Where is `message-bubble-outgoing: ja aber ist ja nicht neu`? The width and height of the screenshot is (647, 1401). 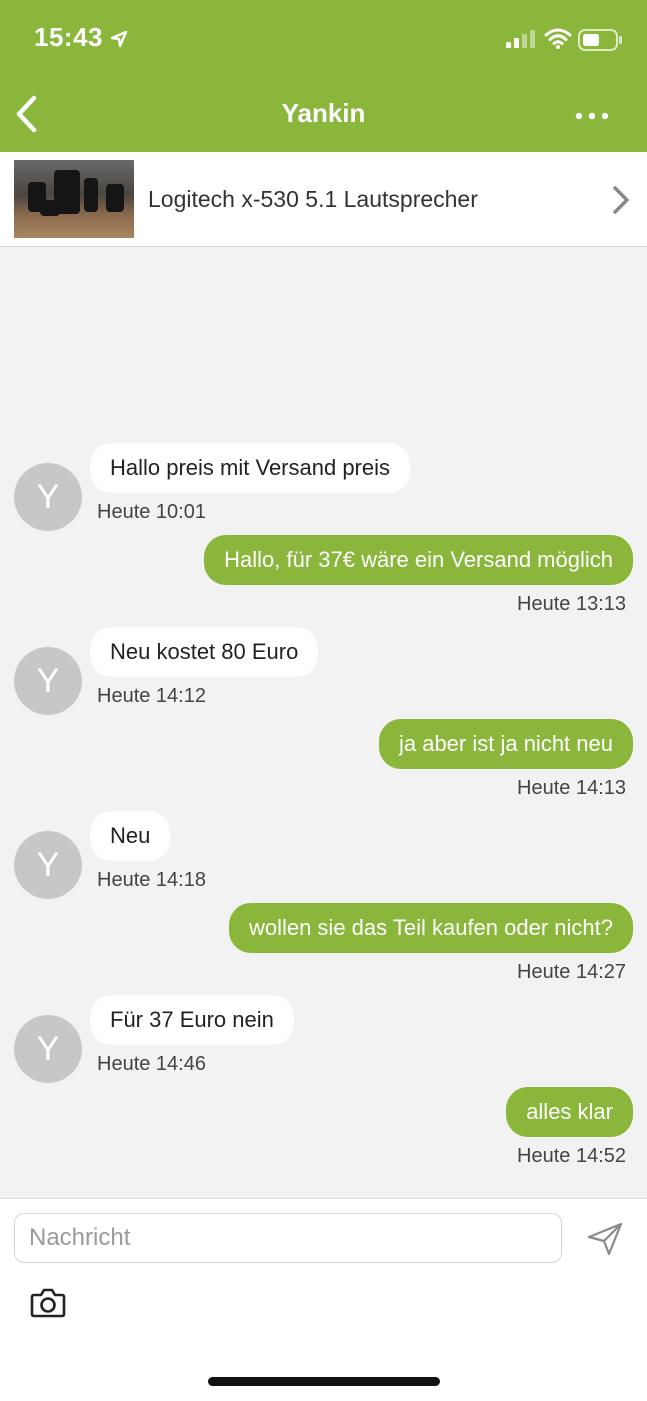 message-bubble-outgoing: ja aber ist ja nicht neu is located at coordinates (505, 744).